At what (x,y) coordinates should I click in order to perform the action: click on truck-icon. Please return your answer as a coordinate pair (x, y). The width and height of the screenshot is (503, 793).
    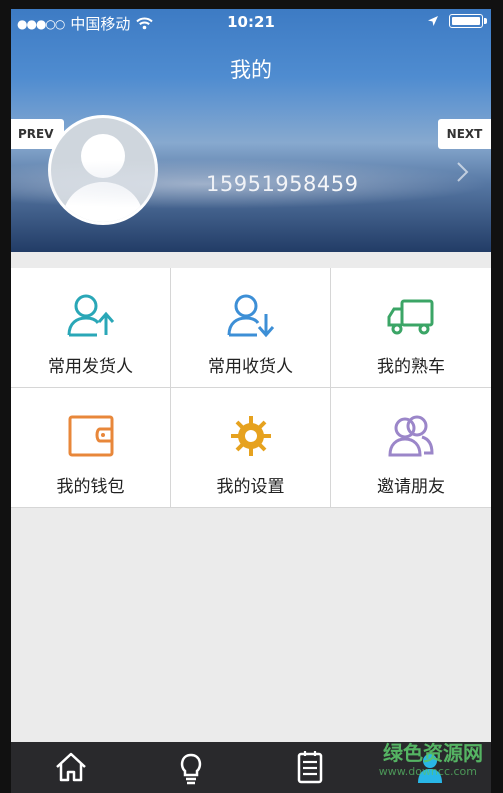
    Looking at the image, I should click on (410, 317).